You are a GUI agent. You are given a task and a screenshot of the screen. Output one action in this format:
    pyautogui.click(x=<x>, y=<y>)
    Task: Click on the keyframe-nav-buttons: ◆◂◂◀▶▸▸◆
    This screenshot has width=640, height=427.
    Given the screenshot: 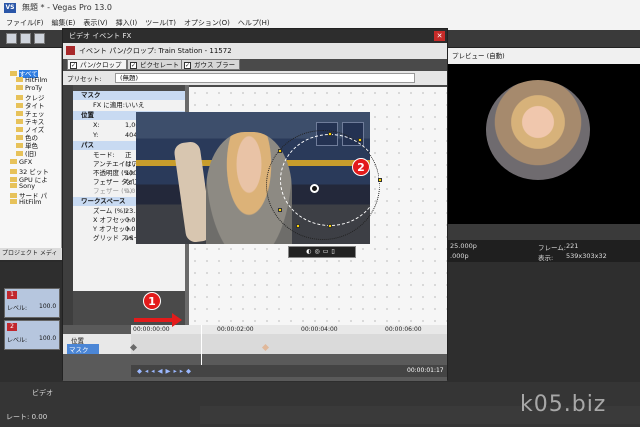 What is the action you would take?
    pyautogui.click(x=289, y=371)
    